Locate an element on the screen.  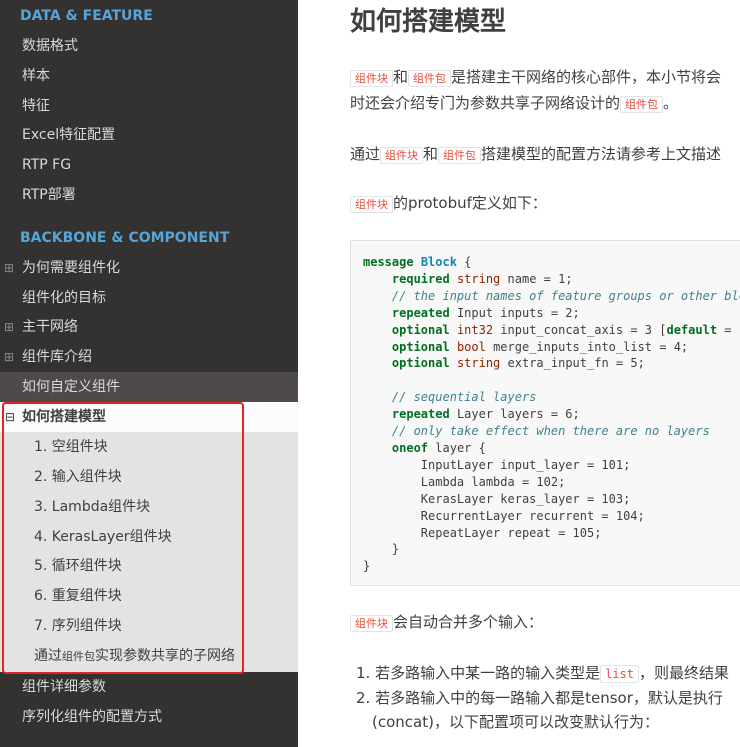
text: 会自动合并多个输入： is located at coordinates (468, 622).